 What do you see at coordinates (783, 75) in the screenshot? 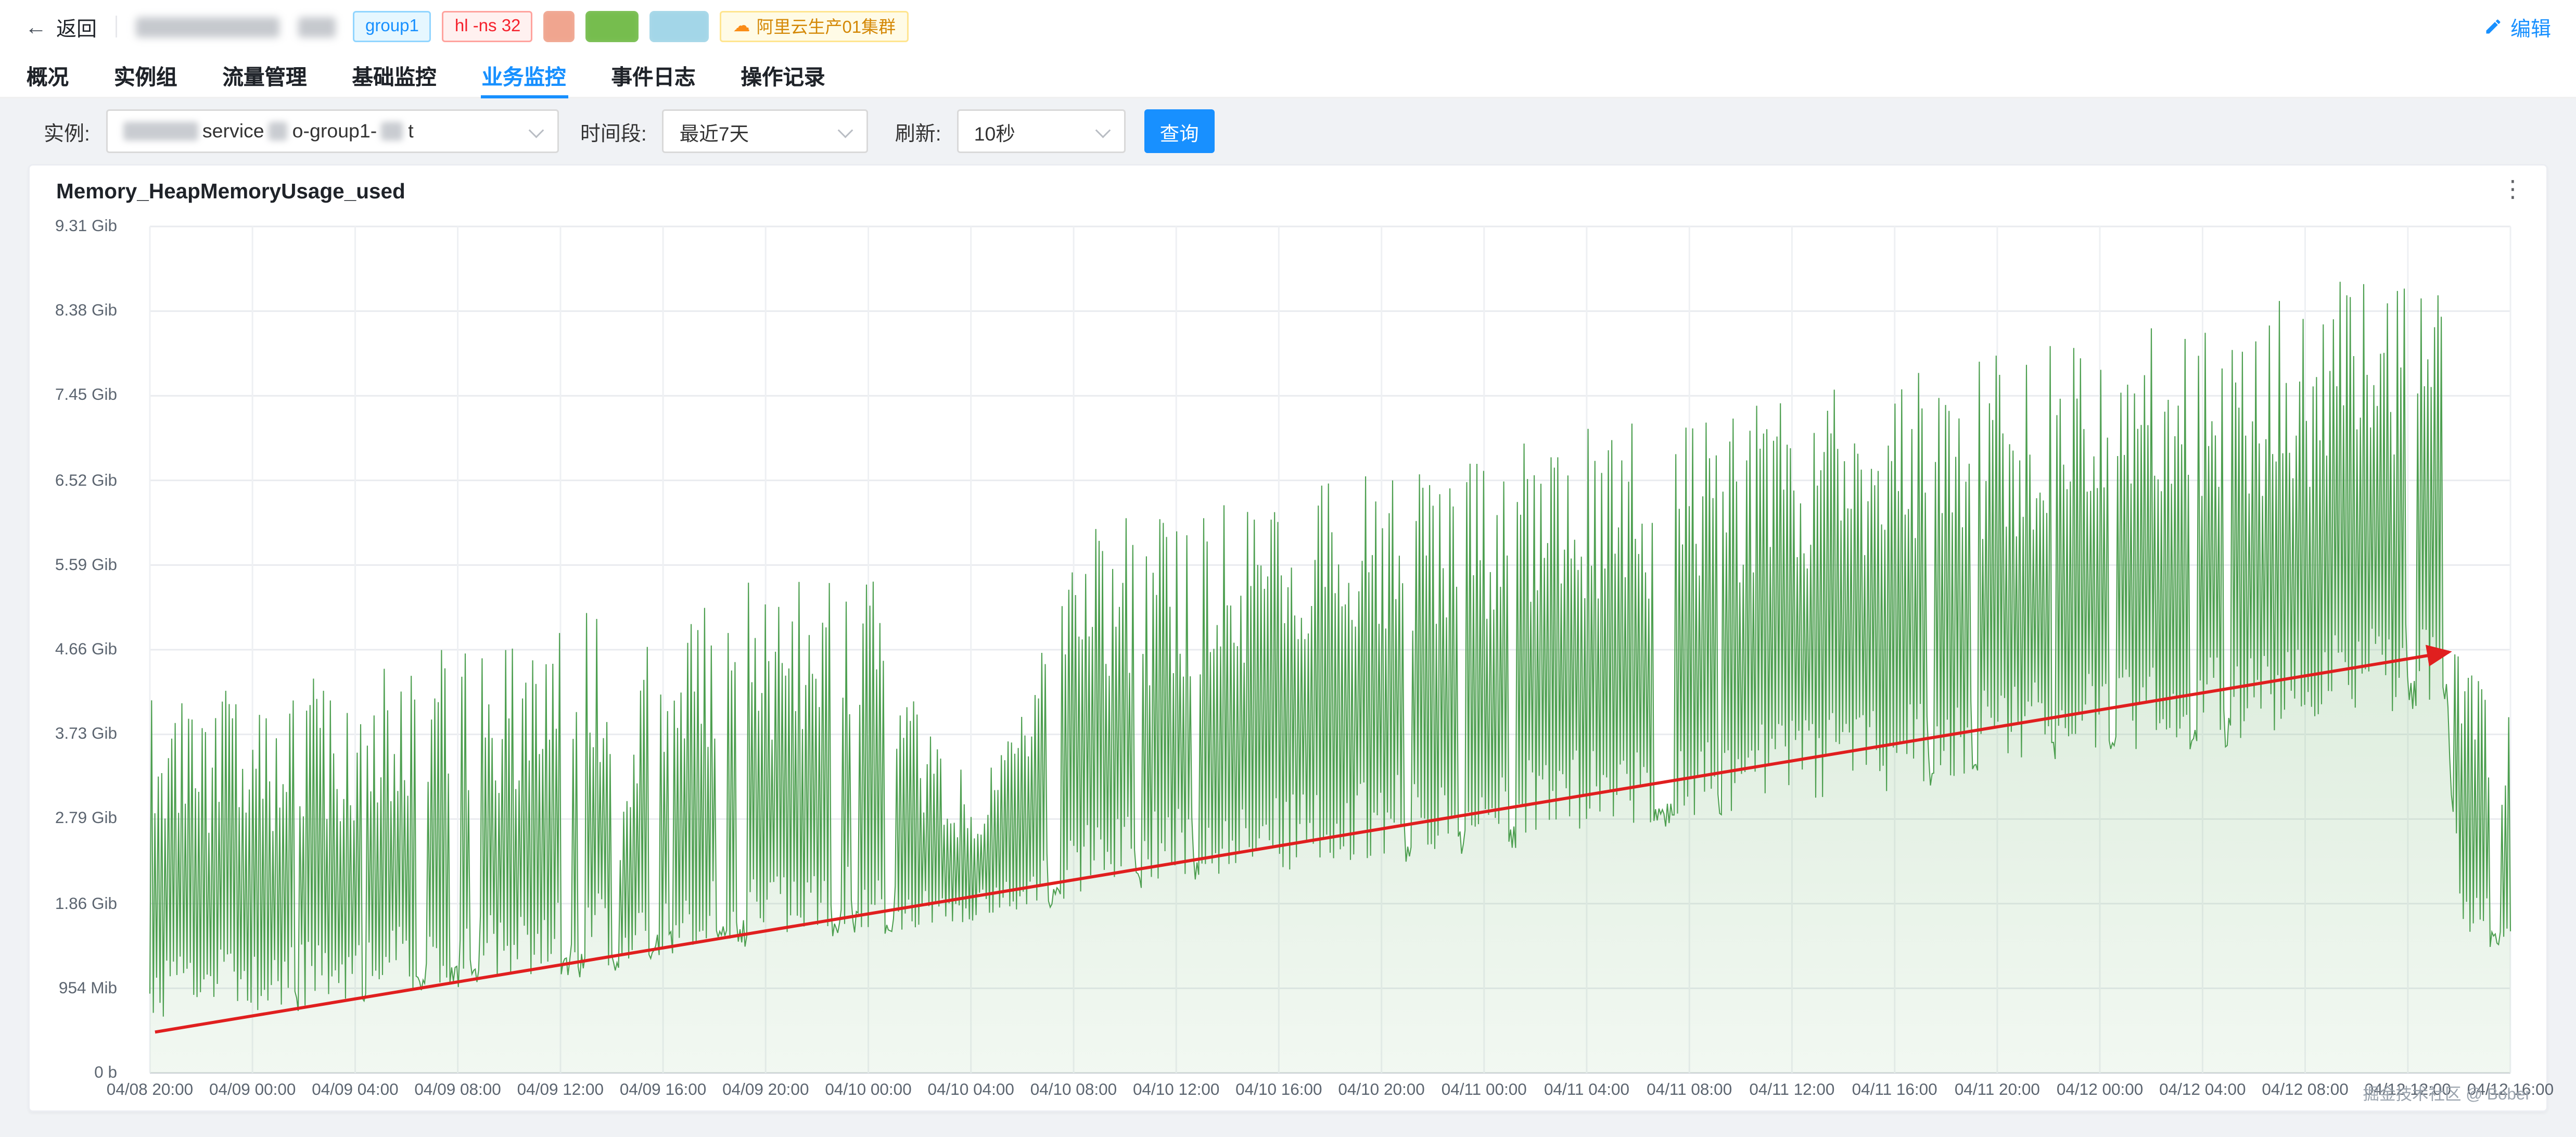
I see `tab-operation-records: 操作记录` at bounding box center [783, 75].